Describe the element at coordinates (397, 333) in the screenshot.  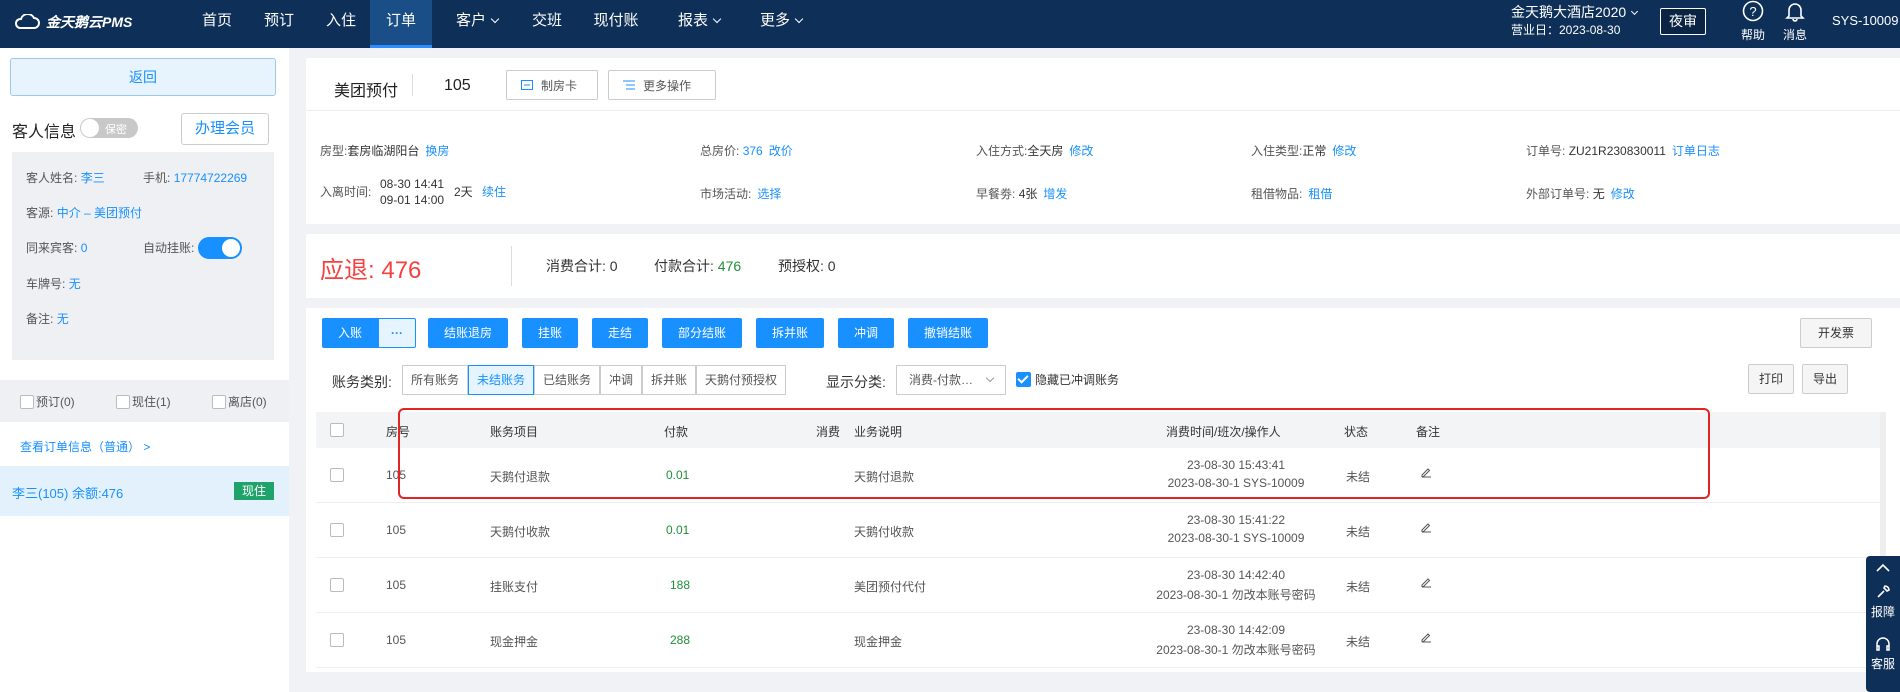
I see `post-more-button: ···` at that location.